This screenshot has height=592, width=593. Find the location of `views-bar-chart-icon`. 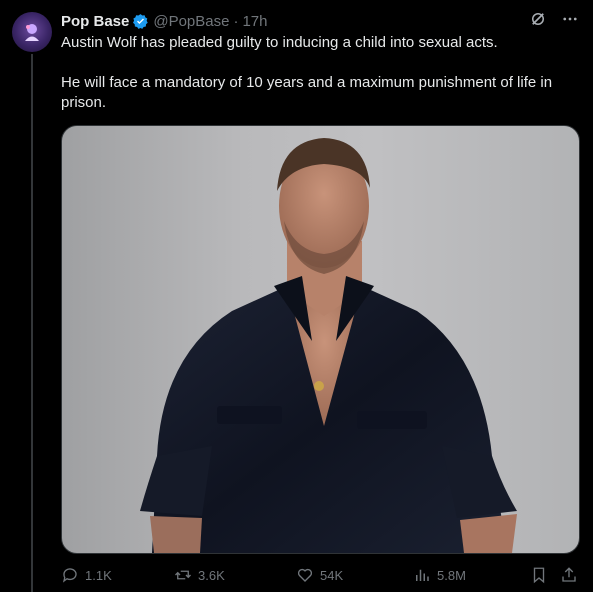

views-bar-chart-icon is located at coordinates (422, 575).